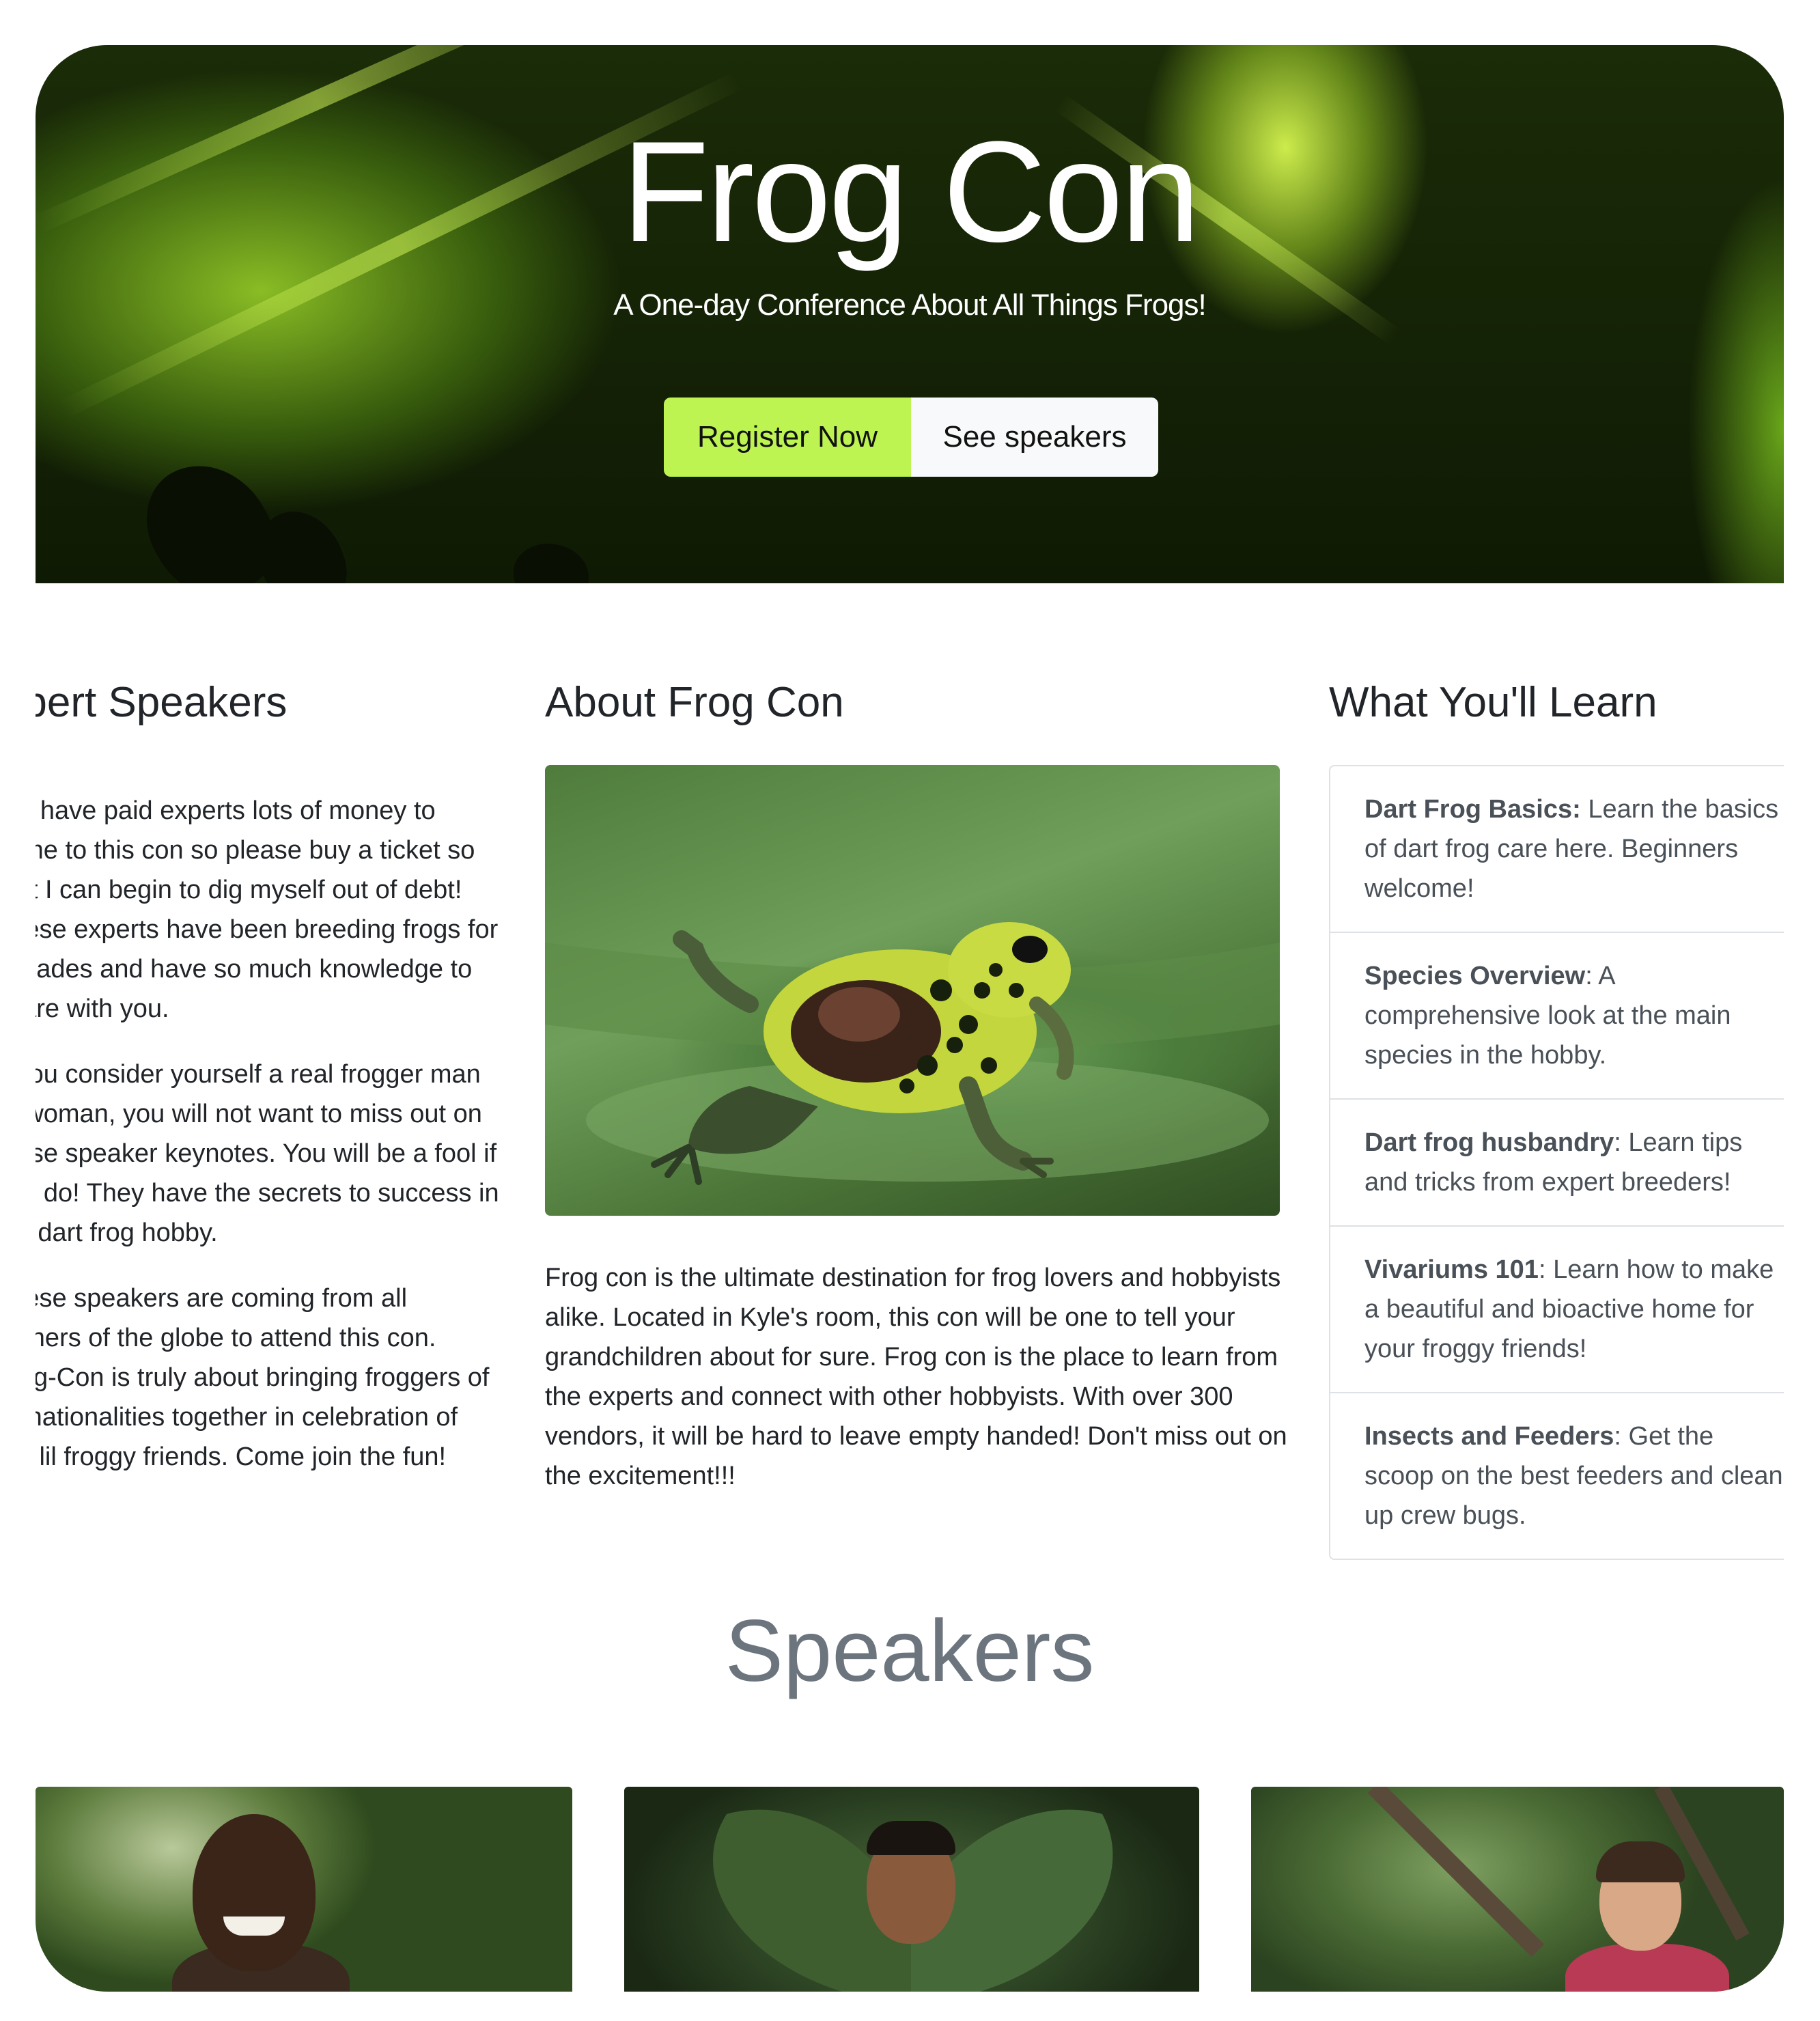 This screenshot has height=2021, width=1820. Describe the element at coordinates (1468, 809) in the screenshot. I see `learn-item-name: Dart Frog Basics` at that location.